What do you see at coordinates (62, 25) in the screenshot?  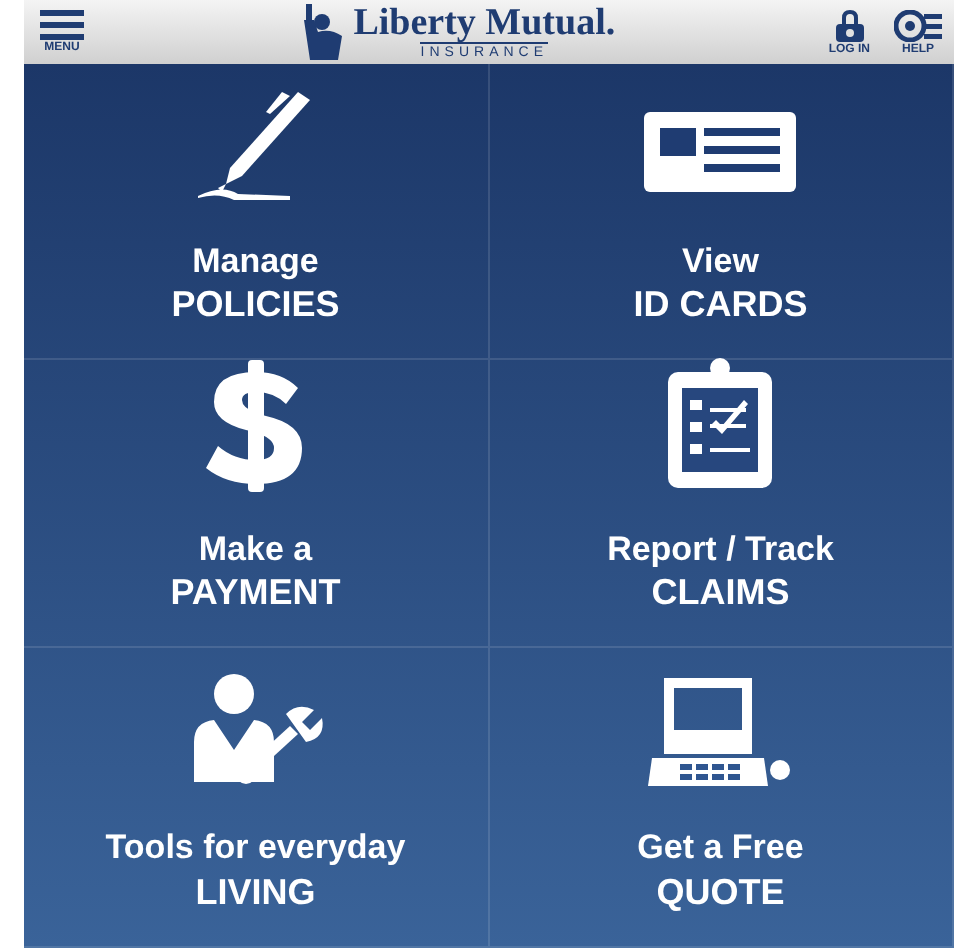 I see `menu-icon` at bounding box center [62, 25].